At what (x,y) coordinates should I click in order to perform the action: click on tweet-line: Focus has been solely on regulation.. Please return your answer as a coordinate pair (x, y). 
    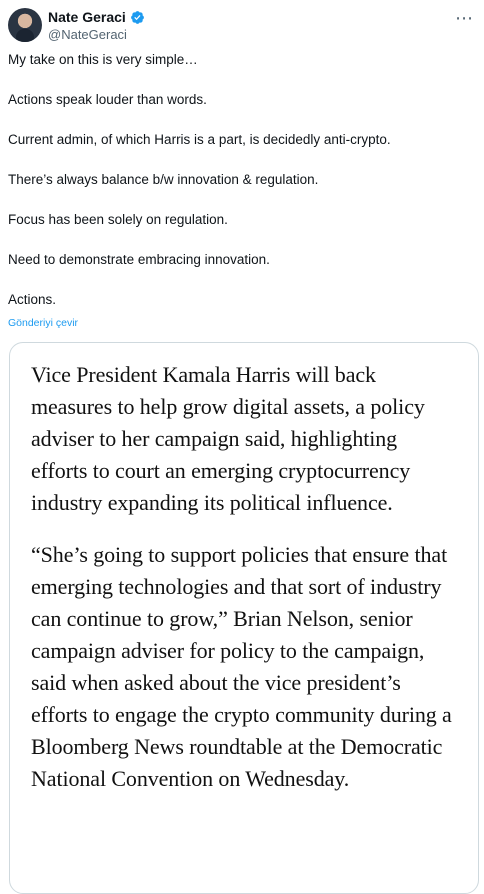
    Looking at the image, I should click on (118, 219).